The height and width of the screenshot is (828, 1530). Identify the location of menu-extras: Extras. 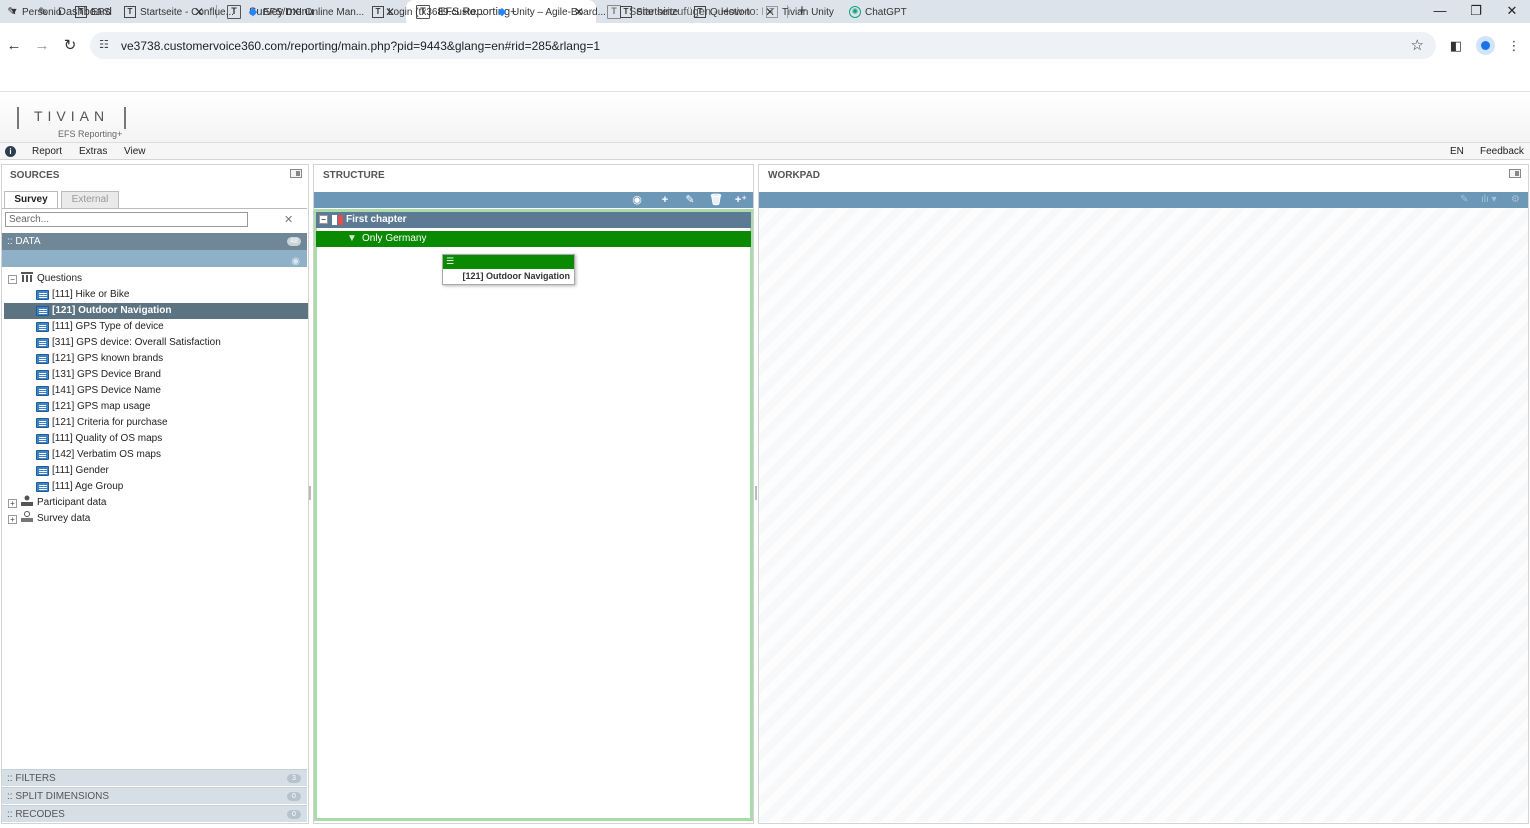
(93, 151).